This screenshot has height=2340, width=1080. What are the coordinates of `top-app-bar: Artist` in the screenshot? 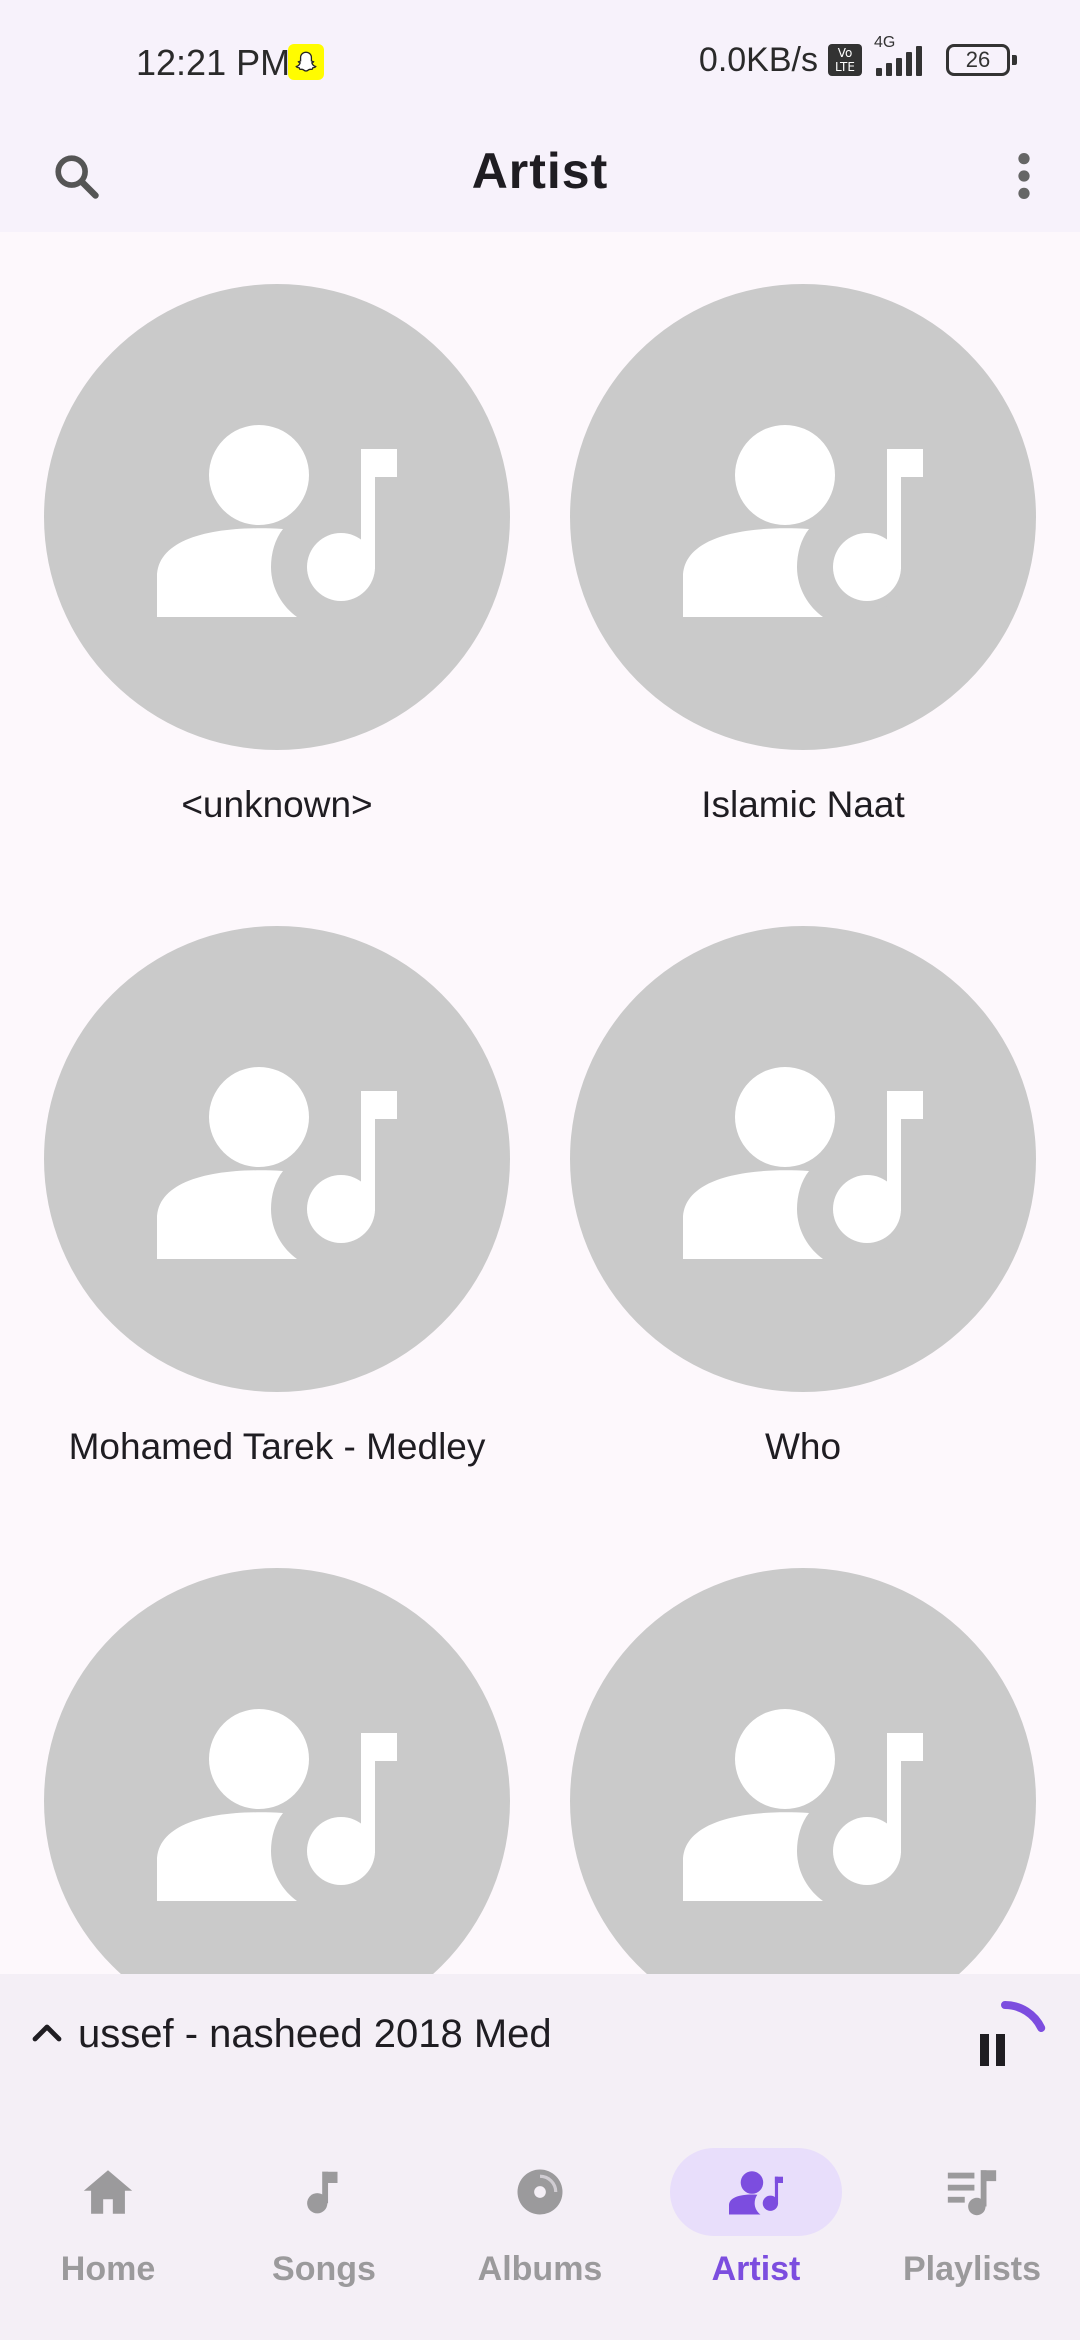 It's located at (540, 178).